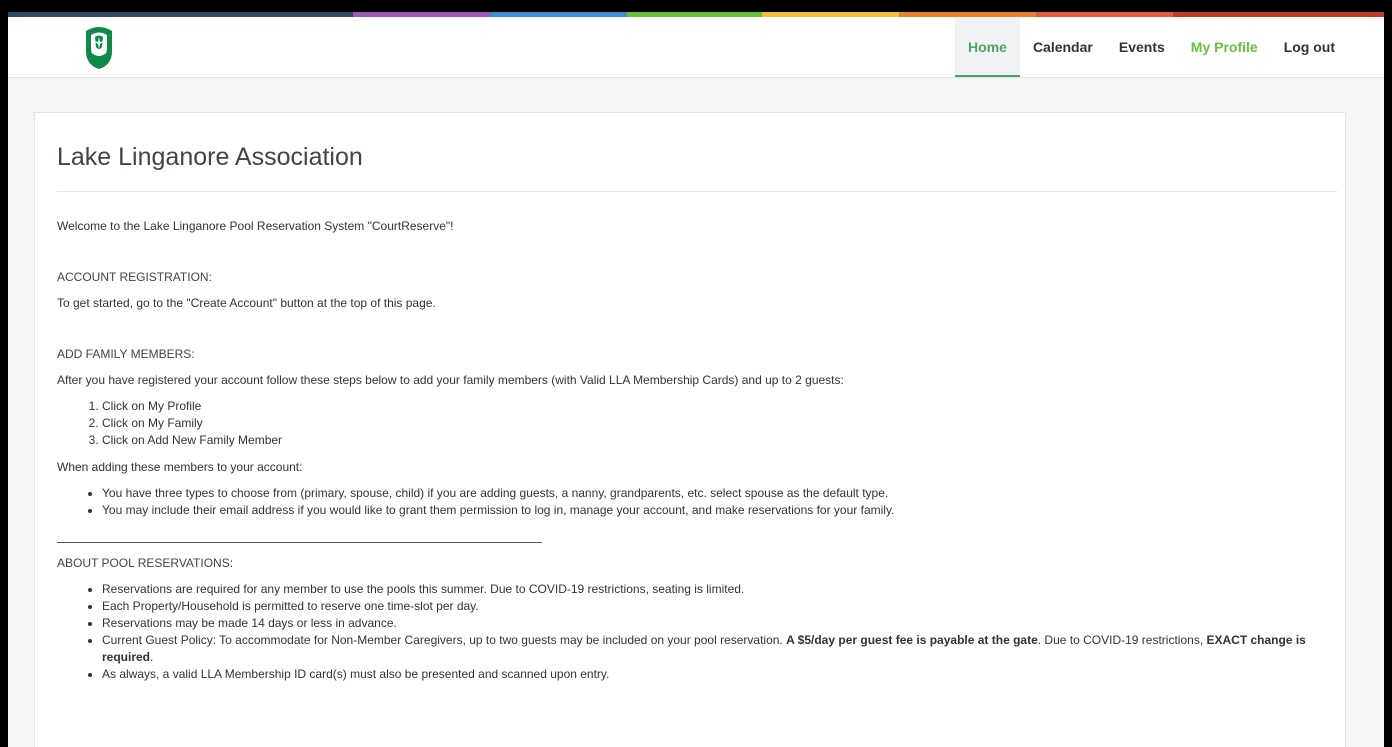  Describe the element at coordinates (719, 423) in the screenshot. I see `list-item: Click on My Family` at that location.